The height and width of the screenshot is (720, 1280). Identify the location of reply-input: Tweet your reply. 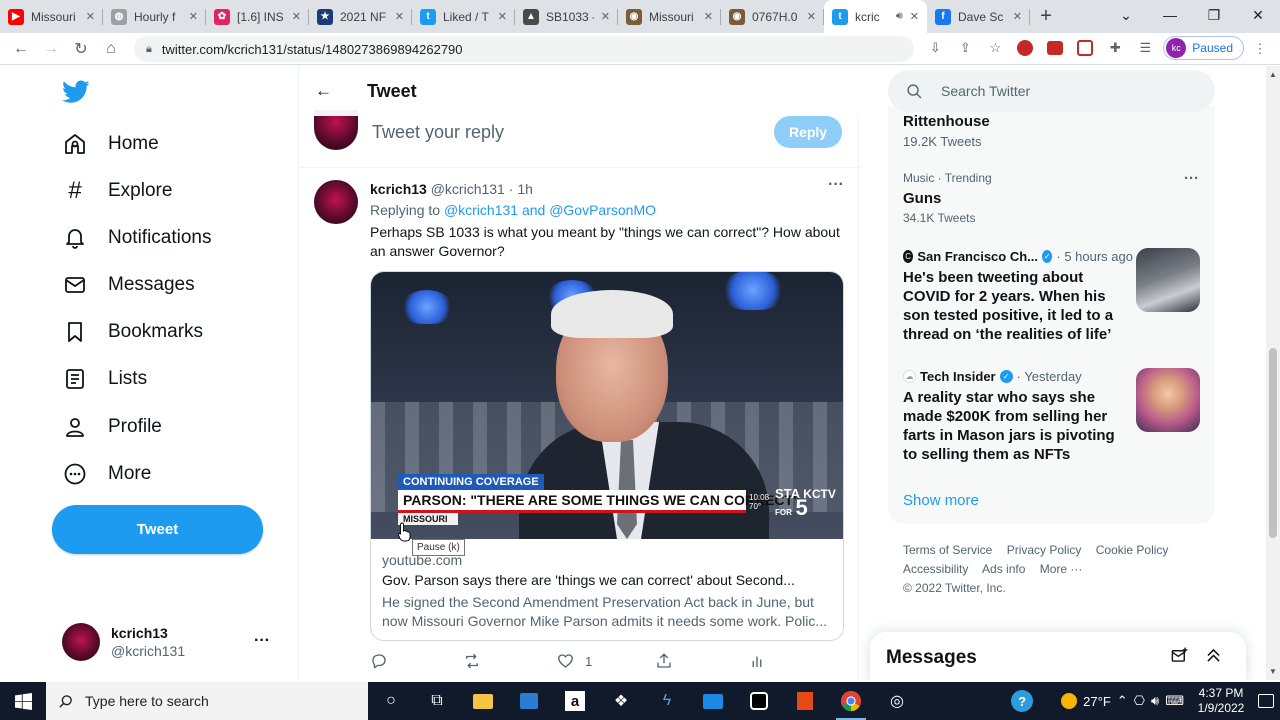
(438, 132).